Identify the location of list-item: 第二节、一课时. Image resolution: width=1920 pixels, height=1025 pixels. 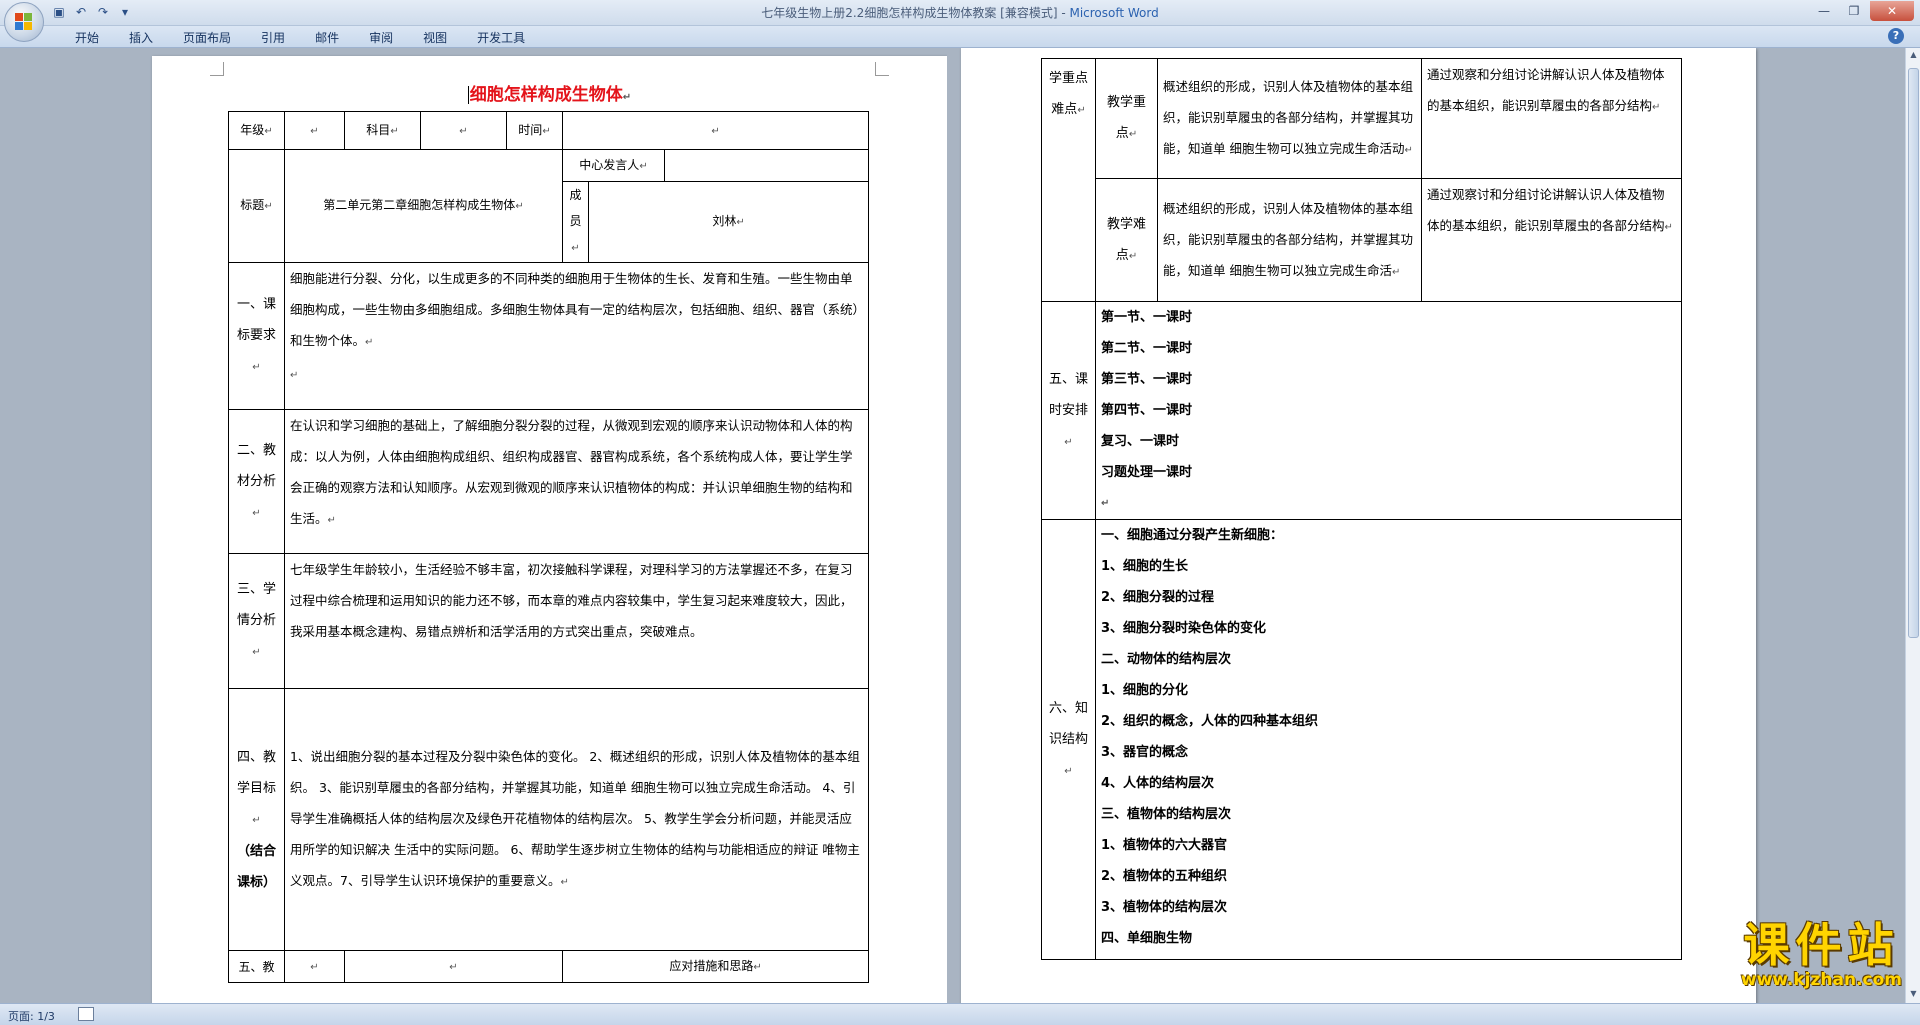
(1147, 348).